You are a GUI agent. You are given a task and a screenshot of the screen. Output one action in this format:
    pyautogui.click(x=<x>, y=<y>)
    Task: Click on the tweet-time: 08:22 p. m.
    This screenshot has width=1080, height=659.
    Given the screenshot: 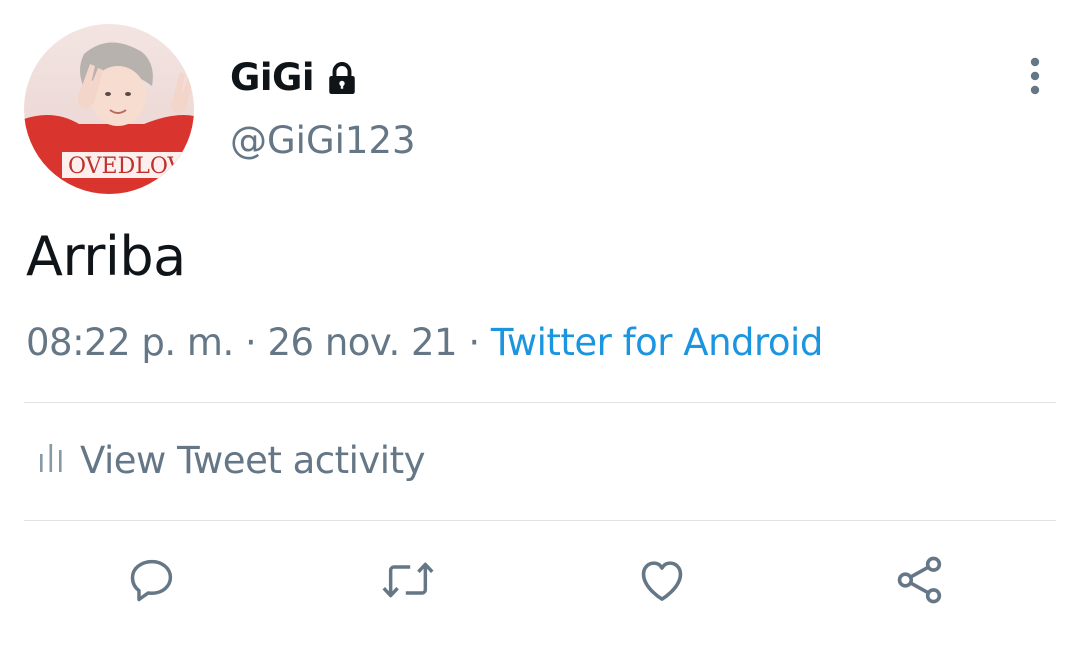 What is the action you would take?
    pyautogui.click(x=130, y=342)
    